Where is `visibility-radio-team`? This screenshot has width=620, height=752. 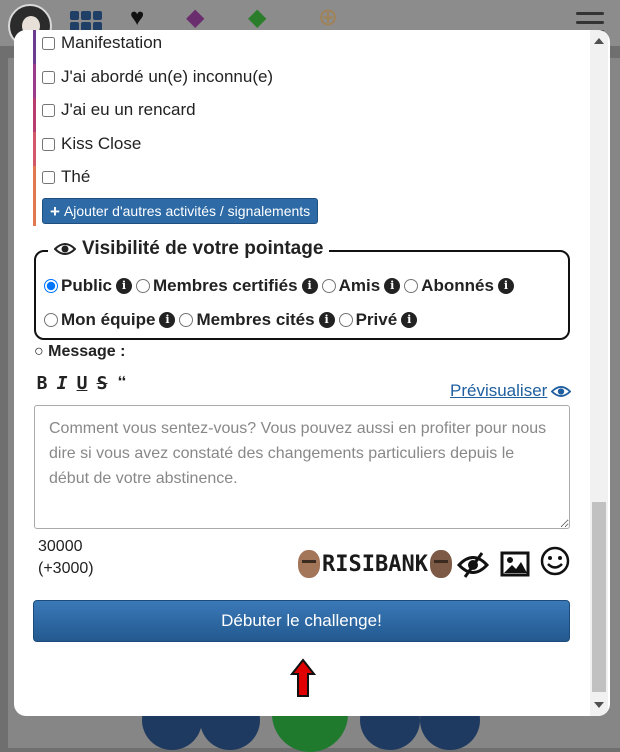
visibility-radio-team is located at coordinates (51, 320).